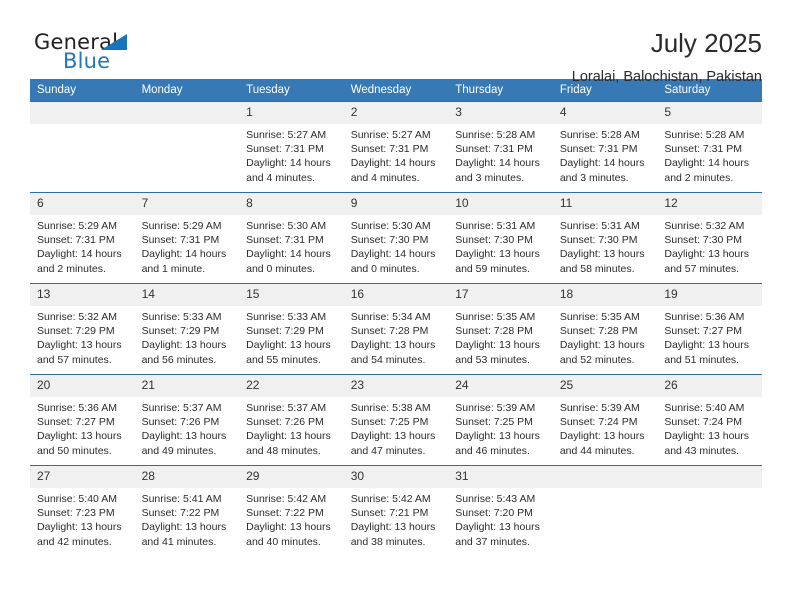 Image resolution: width=792 pixels, height=612 pixels. I want to click on sunrise-text: Sunrise: 5:37 AM, so click(286, 408).